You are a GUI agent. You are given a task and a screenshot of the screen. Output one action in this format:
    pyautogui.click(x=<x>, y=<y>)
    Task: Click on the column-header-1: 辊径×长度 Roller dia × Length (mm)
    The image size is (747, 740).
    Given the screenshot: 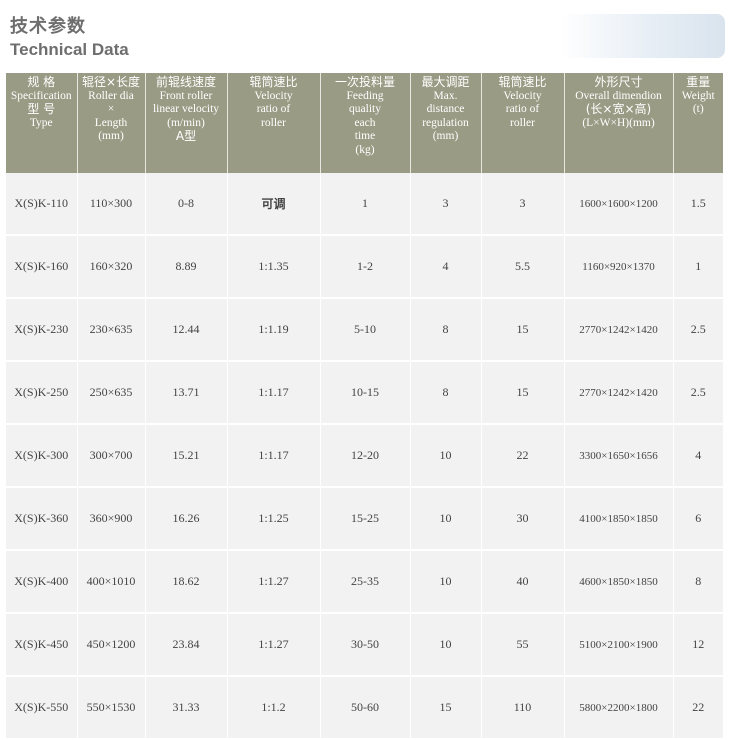 What is the action you would take?
    pyautogui.click(x=111, y=123)
    